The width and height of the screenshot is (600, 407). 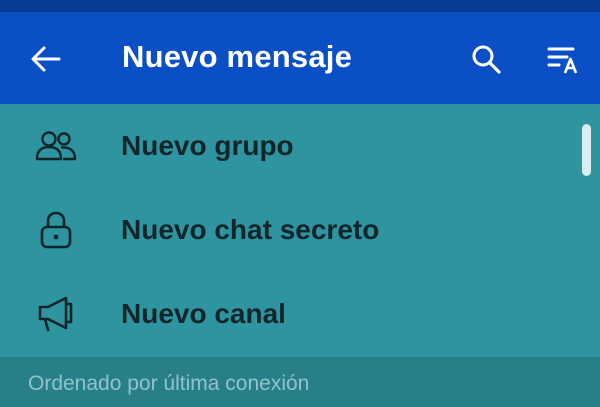 I want to click on status-bar, so click(x=300, y=6).